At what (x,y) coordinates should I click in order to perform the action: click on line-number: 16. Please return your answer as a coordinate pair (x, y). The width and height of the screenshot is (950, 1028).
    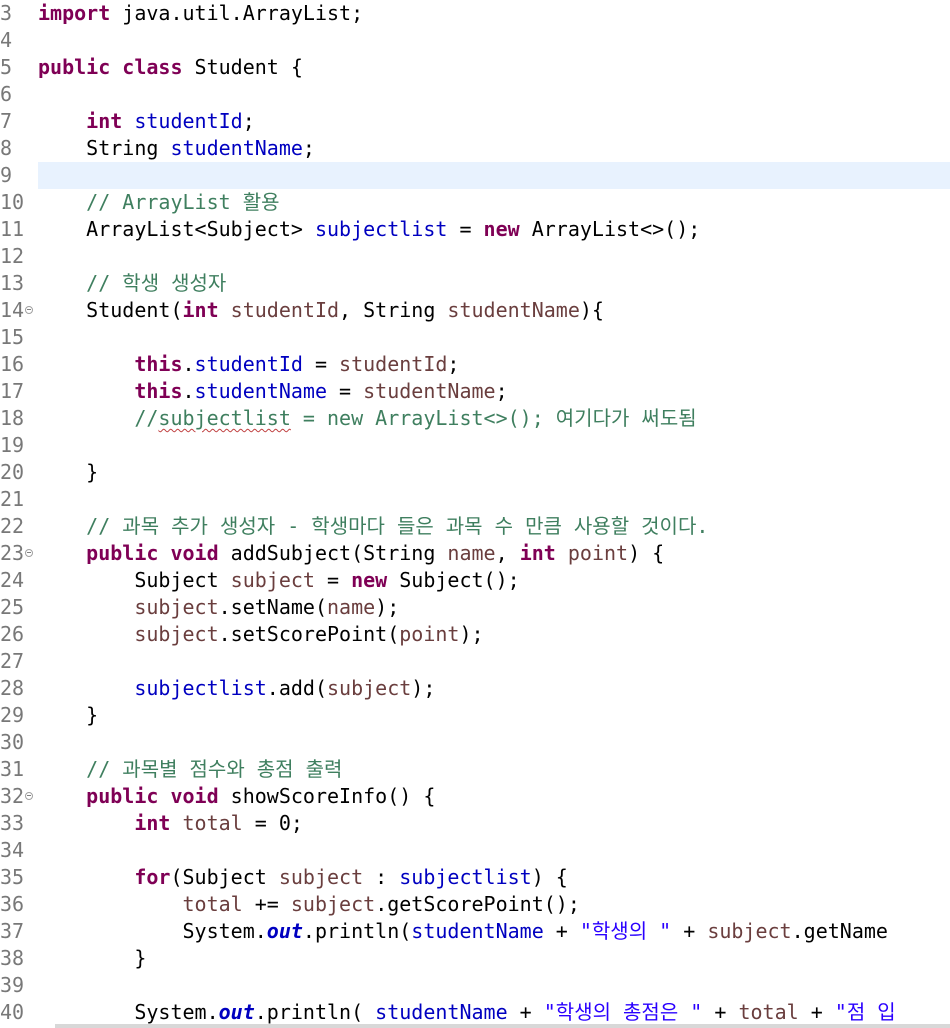
    Looking at the image, I should click on (19, 364).